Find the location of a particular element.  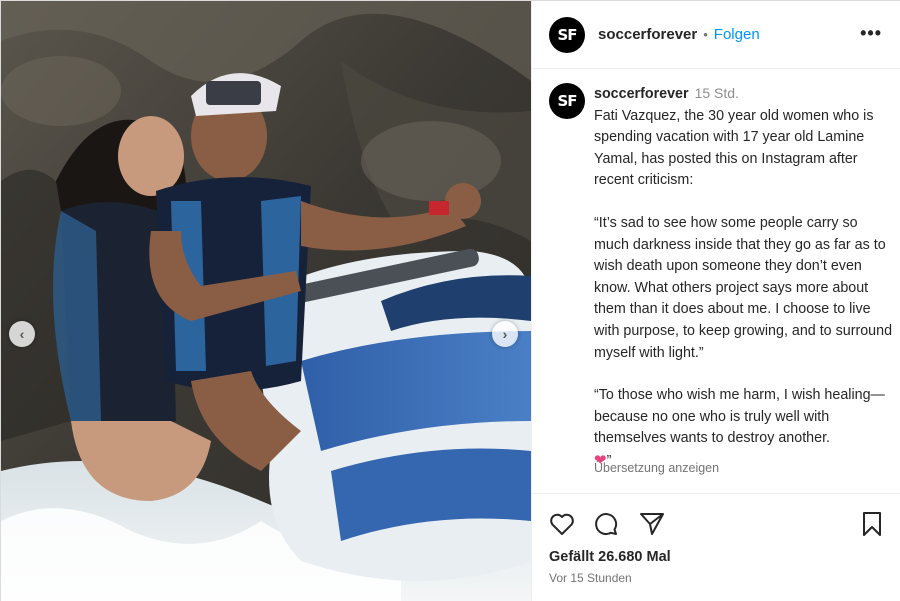

post-actions: Gefällt 26.680 Mal Vor 15 Stunden is located at coordinates (716, 547).